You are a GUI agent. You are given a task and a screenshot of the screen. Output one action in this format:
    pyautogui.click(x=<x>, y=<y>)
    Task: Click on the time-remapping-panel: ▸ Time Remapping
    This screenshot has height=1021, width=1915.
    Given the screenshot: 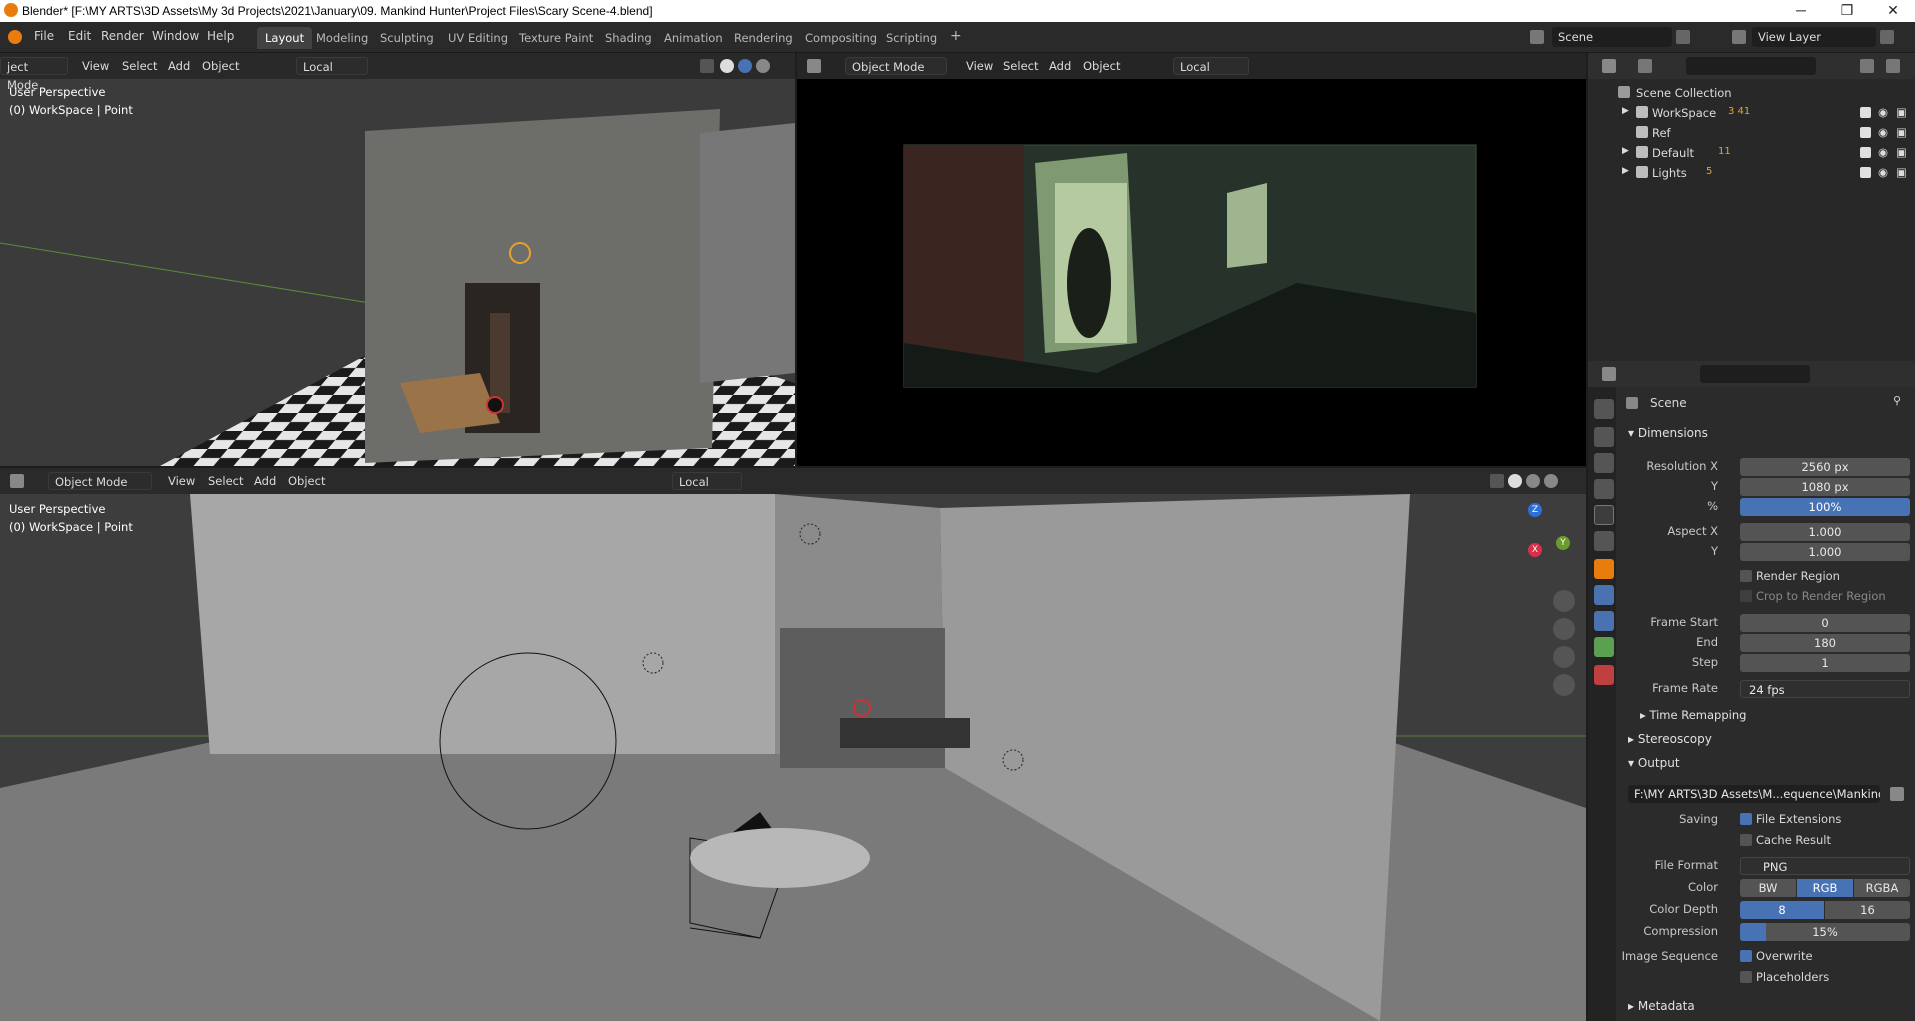 What is the action you would take?
    pyautogui.click(x=1693, y=715)
    